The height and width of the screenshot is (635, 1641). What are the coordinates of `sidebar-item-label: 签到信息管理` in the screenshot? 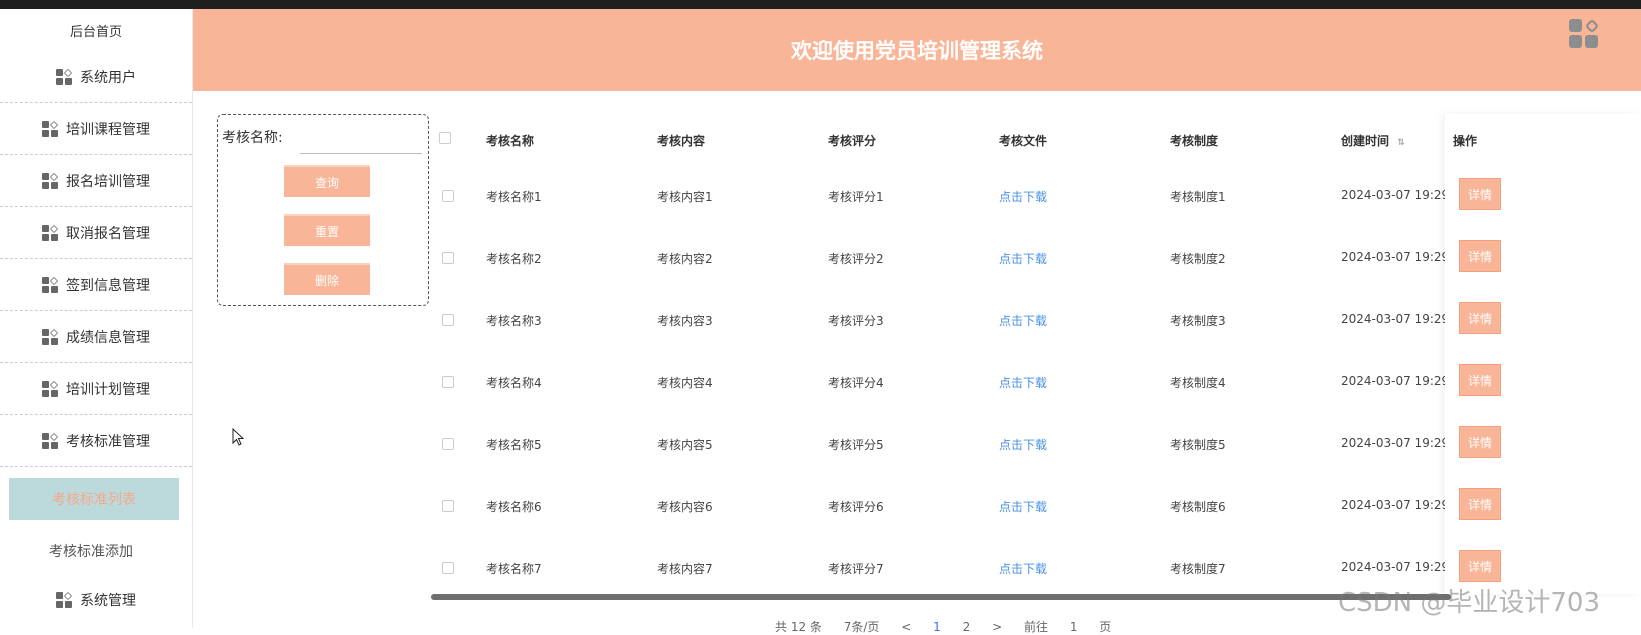 It's located at (108, 285).